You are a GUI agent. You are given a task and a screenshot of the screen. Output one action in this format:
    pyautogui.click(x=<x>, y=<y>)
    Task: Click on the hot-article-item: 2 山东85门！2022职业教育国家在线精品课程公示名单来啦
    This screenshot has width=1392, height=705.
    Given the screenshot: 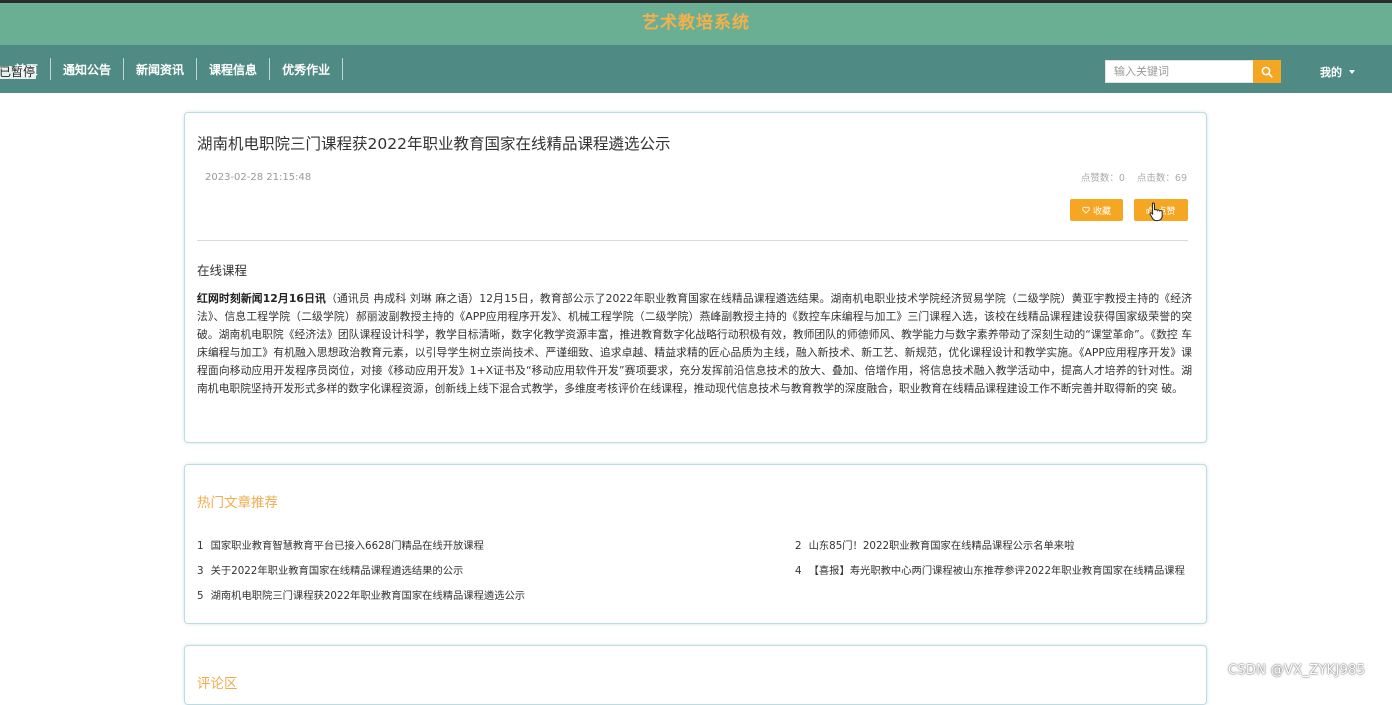 What is the action you would take?
    pyautogui.click(x=991, y=544)
    